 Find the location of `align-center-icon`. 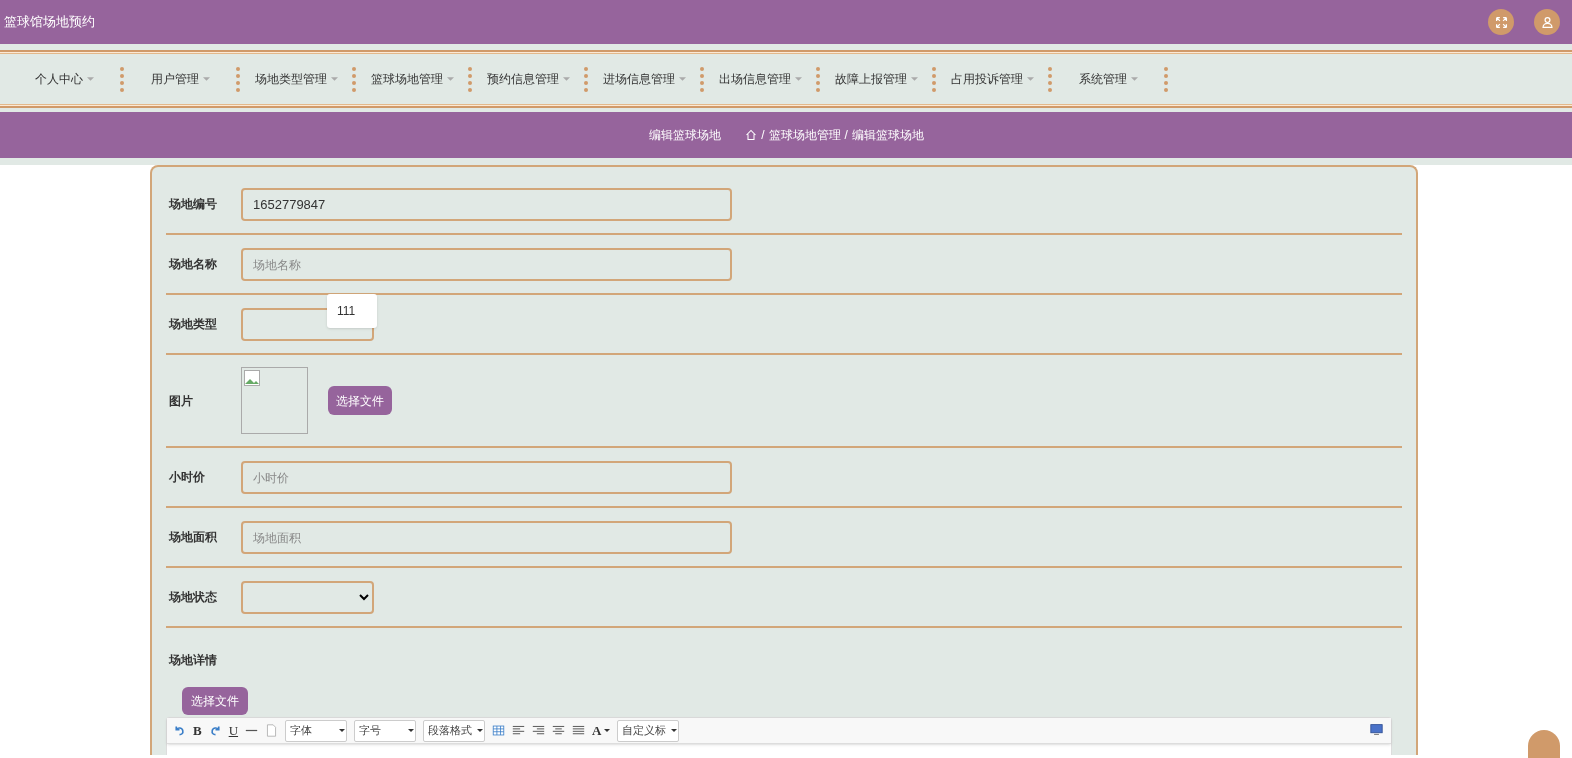

align-center-icon is located at coordinates (559, 730).